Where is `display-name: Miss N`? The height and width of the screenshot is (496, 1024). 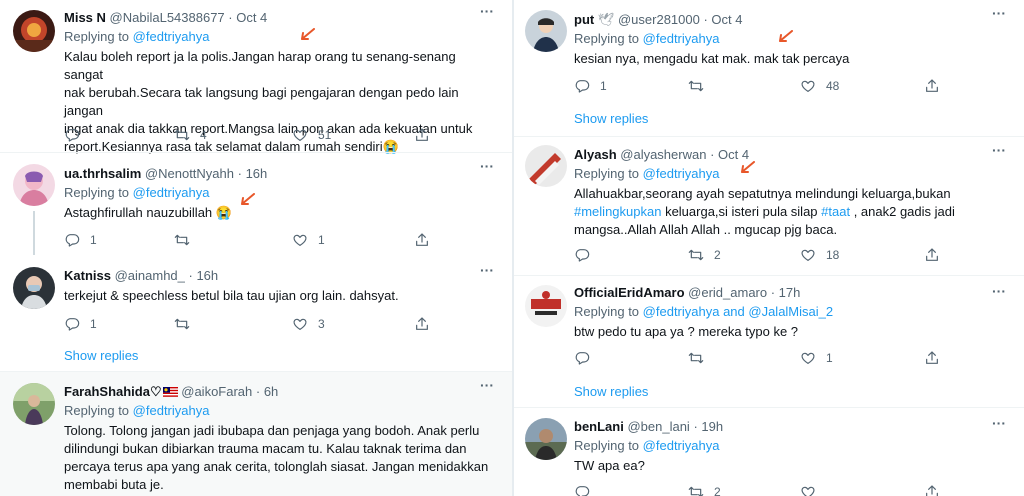 display-name: Miss N is located at coordinates (85, 17).